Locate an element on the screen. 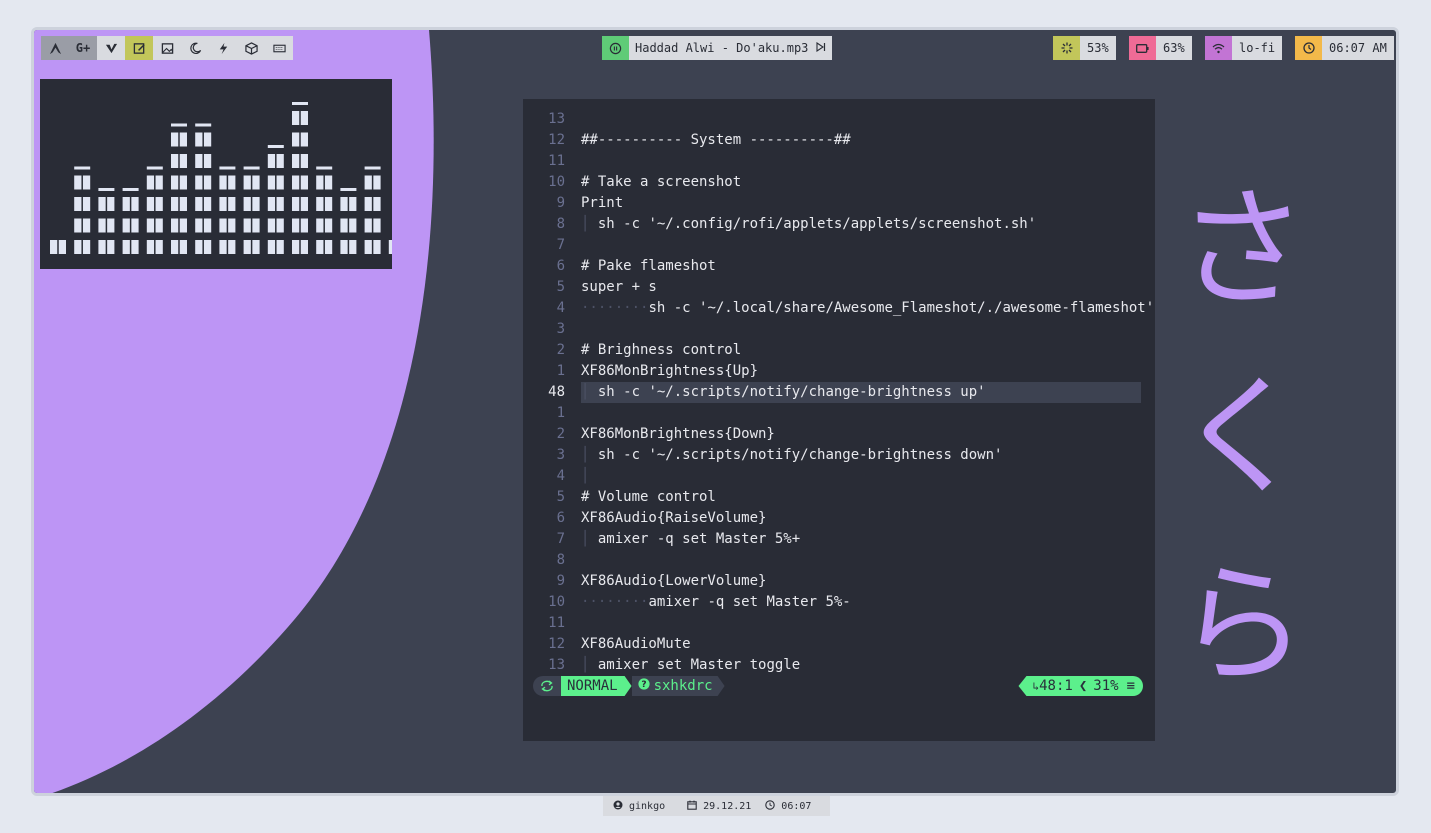 The image size is (1431, 833). clock-status: 06:07 AM is located at coordinates (1344, 48).